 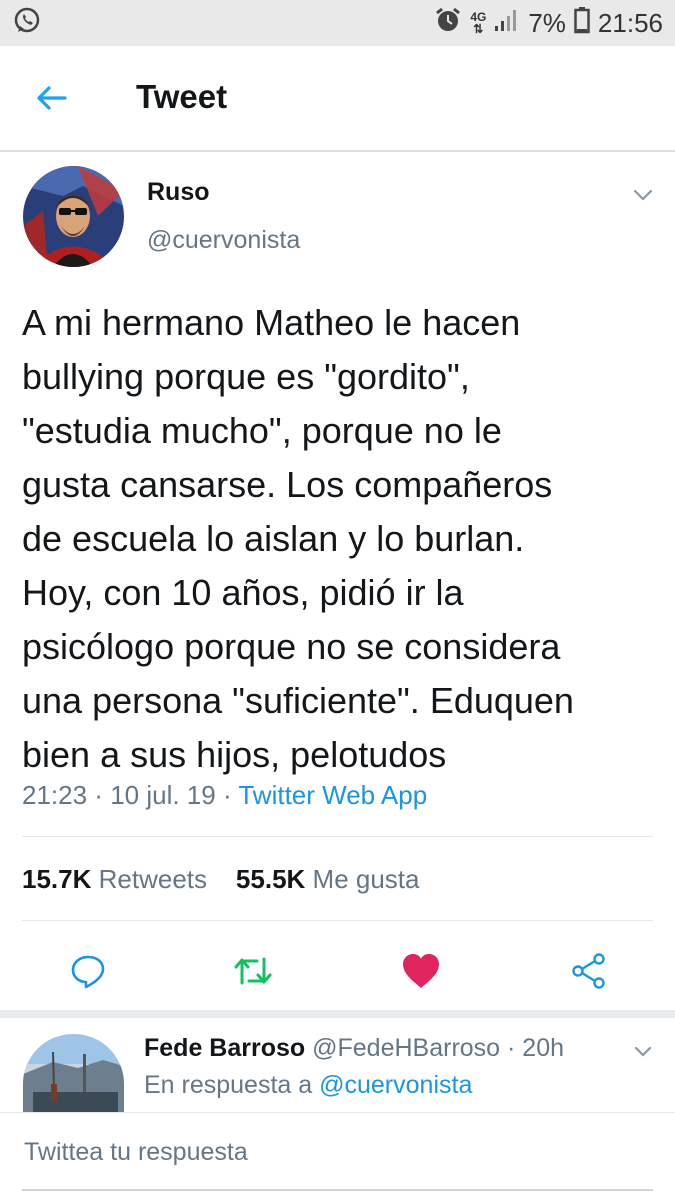 I want to click on like-button, so click(x=421, y=971).